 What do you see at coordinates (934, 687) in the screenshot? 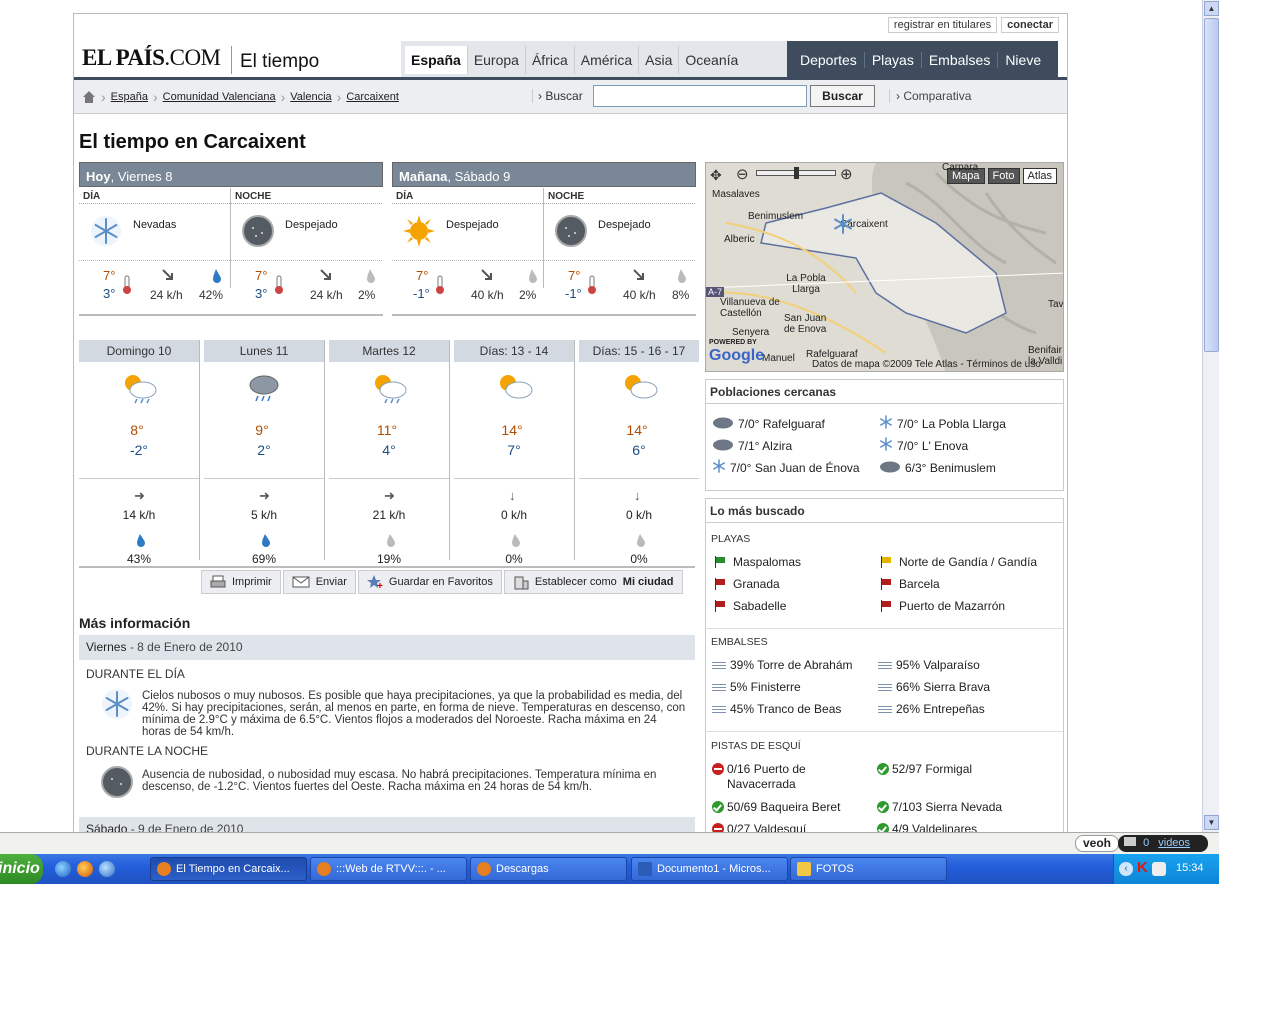
I see `reservoir-item: 66% Sierra Brava` at bounding box center [934, 687].